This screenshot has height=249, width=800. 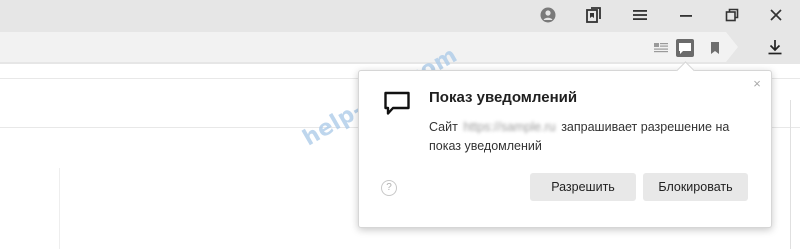 I want to click on profile-button, so click(x=548, y=15).